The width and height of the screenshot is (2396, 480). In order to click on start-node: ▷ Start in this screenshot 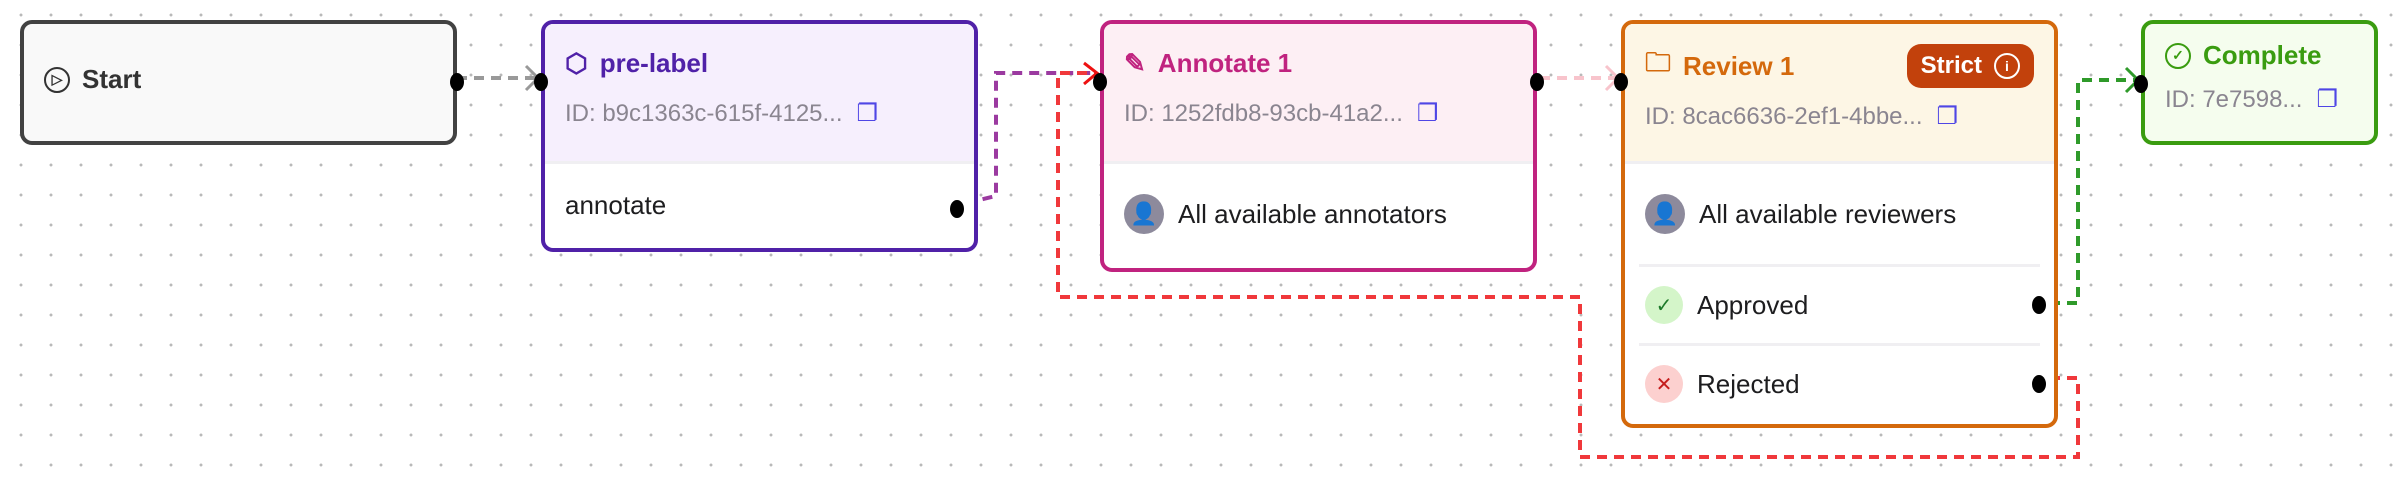, I will do `click(242, 82)`.